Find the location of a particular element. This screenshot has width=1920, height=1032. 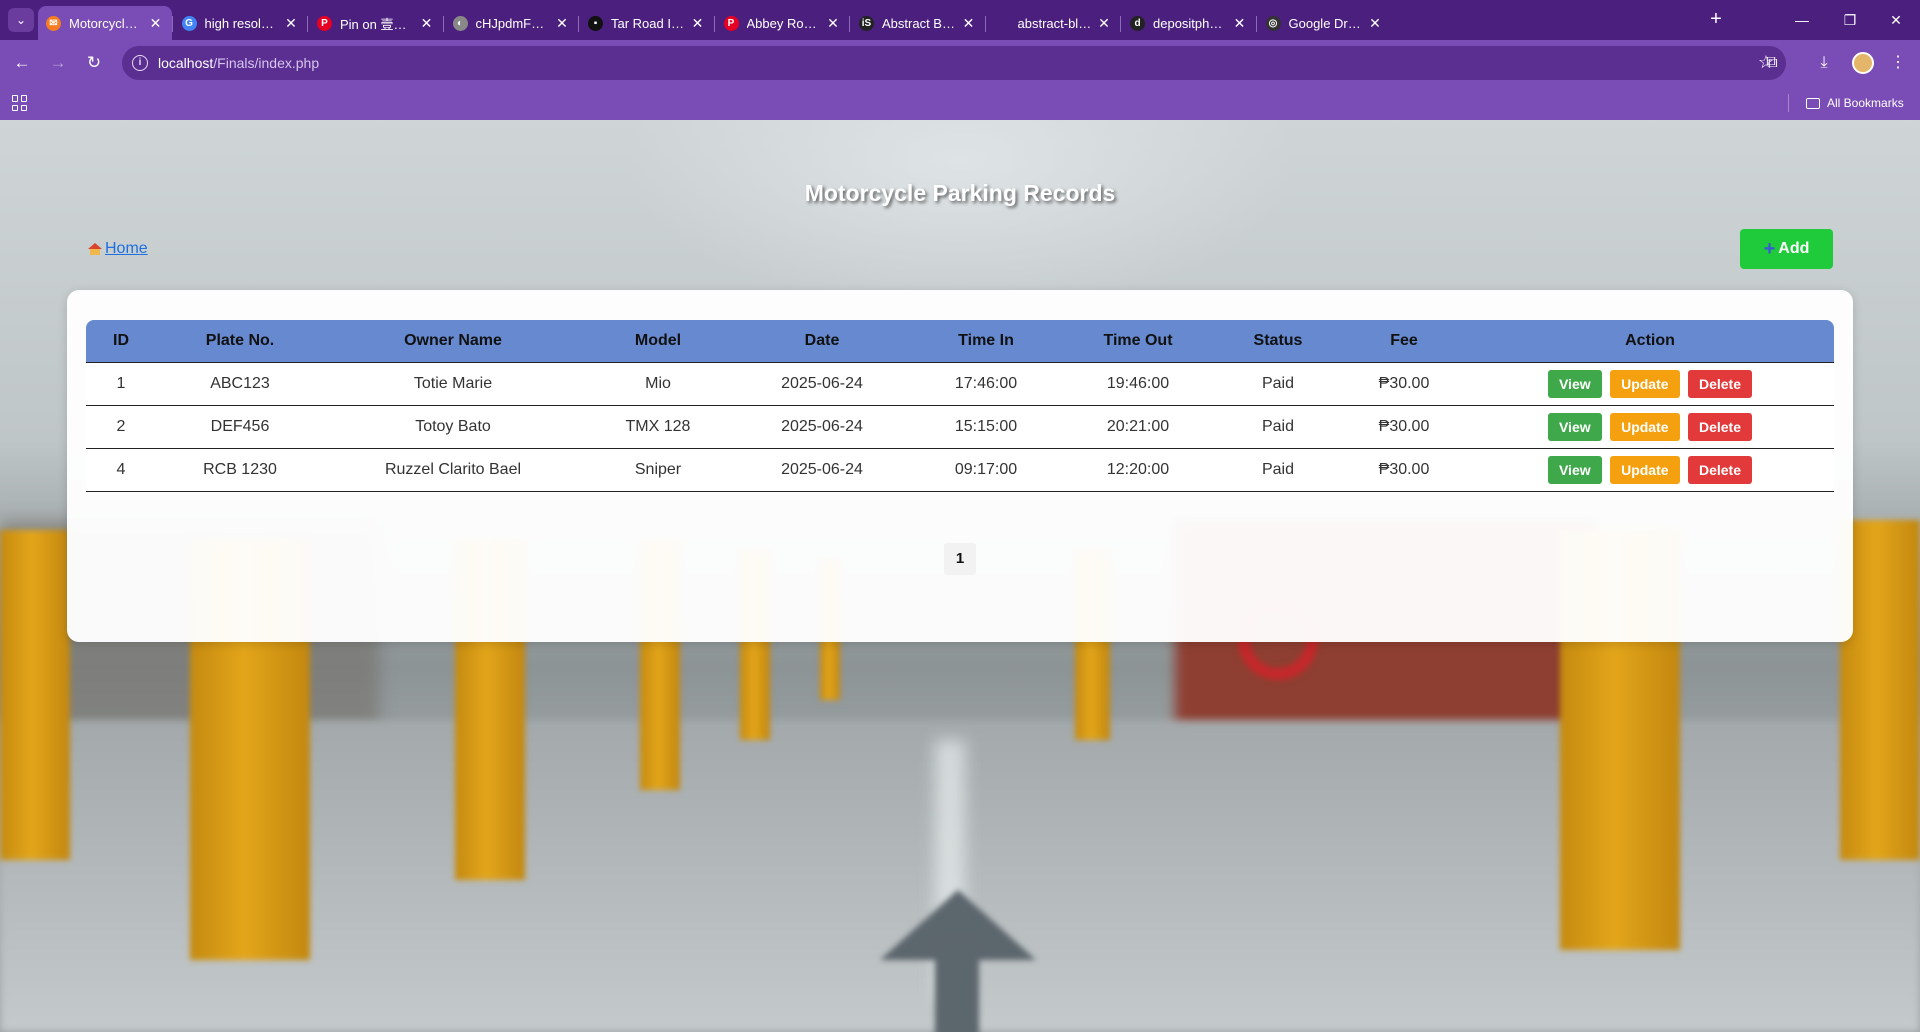

tab-title: high resolution d is located at coordinates (242, 23).